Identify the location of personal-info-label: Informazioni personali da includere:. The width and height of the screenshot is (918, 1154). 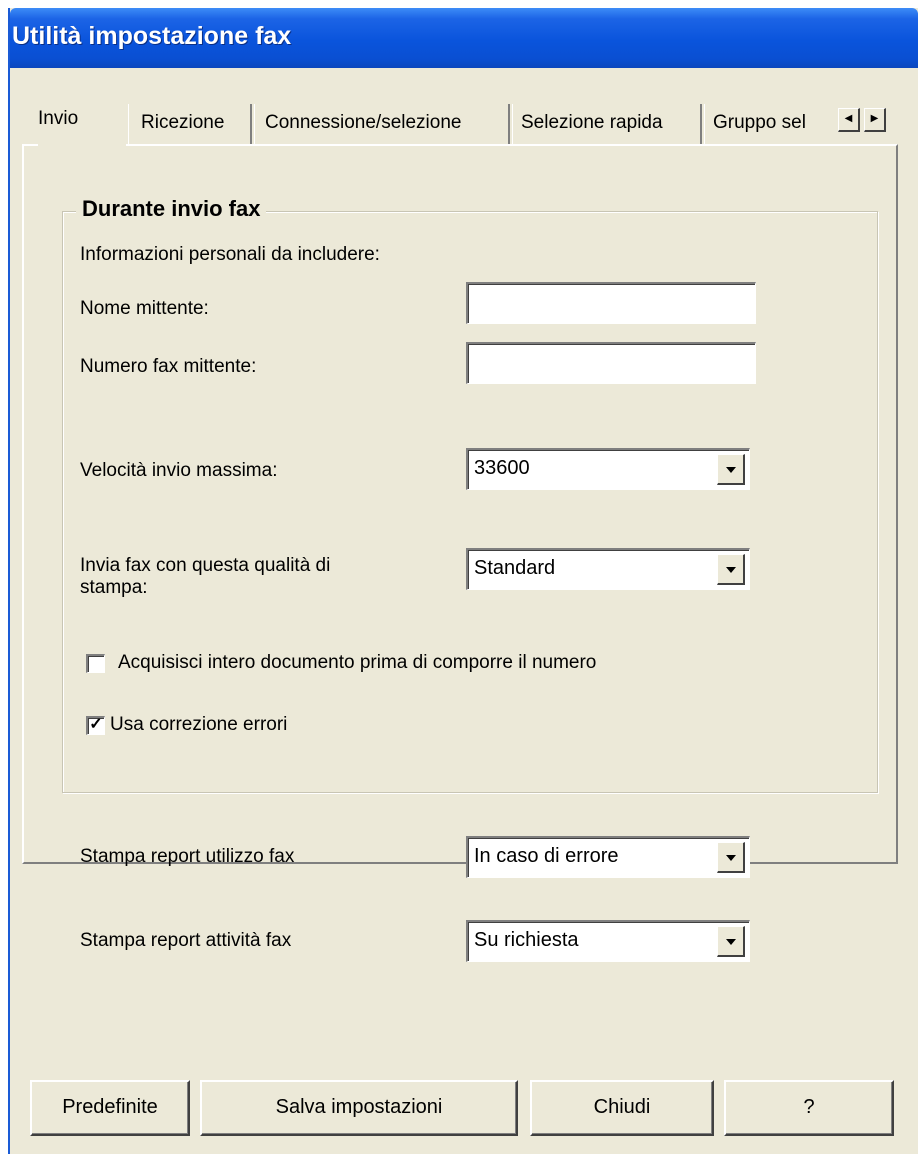
(230, 254).